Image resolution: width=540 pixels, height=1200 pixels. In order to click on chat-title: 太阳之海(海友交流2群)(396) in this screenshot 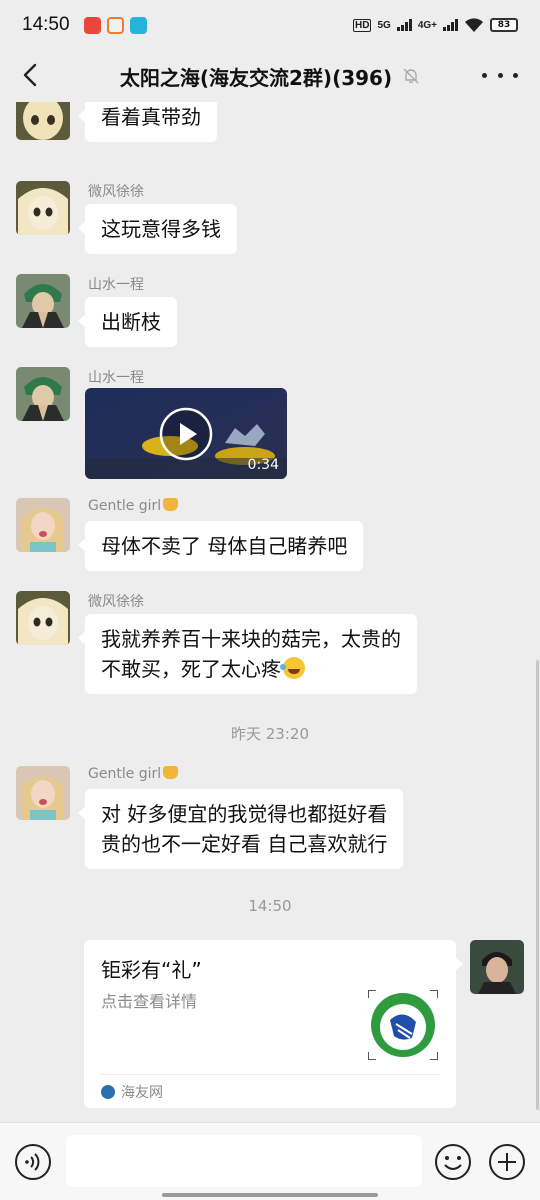, I will do `click(256, 77)`.